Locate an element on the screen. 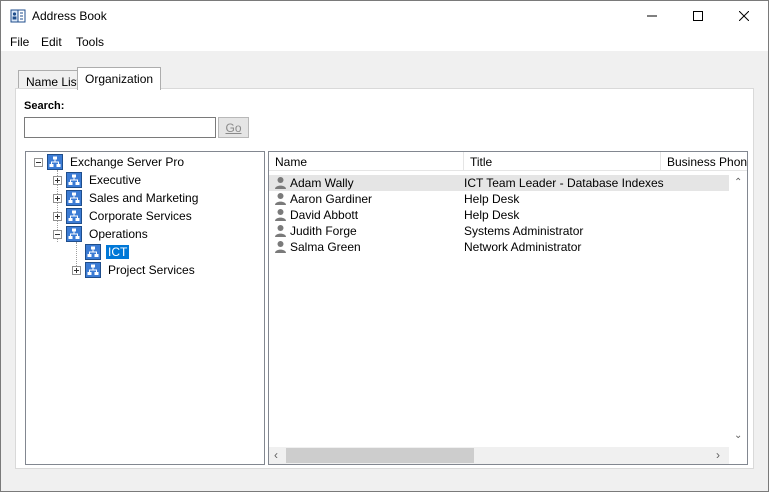 This screenshot has width=769, height=492. scroll-right-icon: › is located at coordinates (718, 455).